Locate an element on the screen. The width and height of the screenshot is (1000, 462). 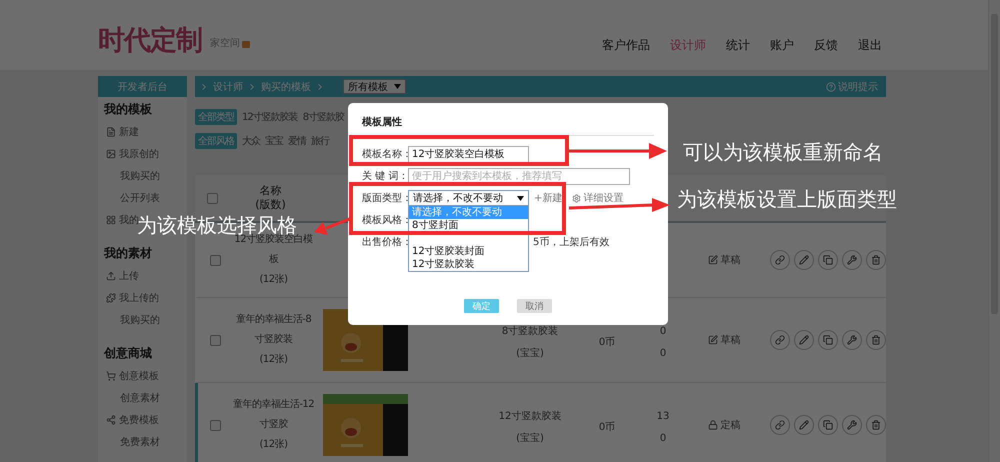
table-cell-text: 0 0 is located at coordinates (663, 343).